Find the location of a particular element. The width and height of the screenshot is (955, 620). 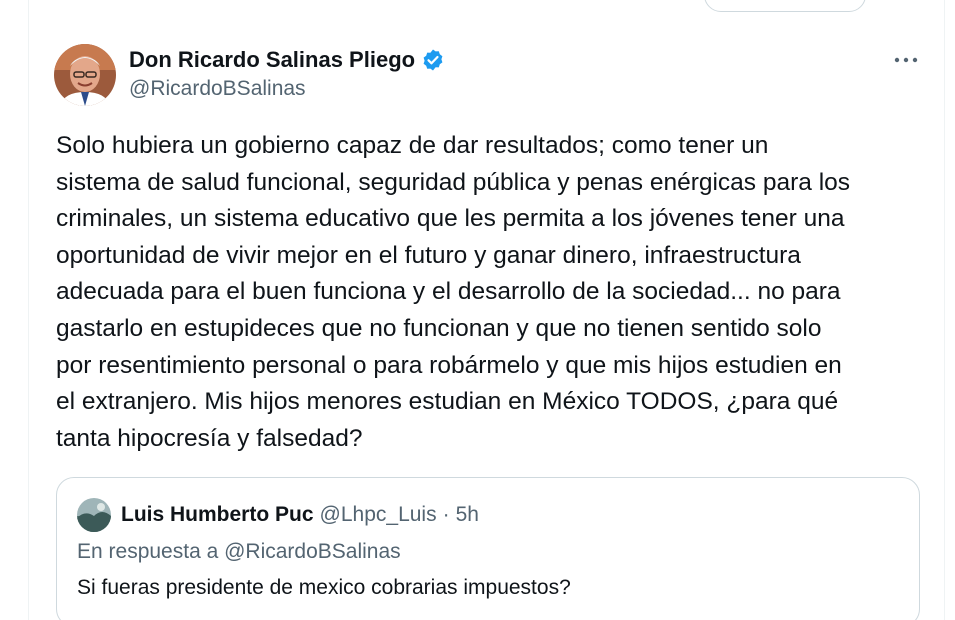

timeline-left-border is located at coordinates (28, 310).